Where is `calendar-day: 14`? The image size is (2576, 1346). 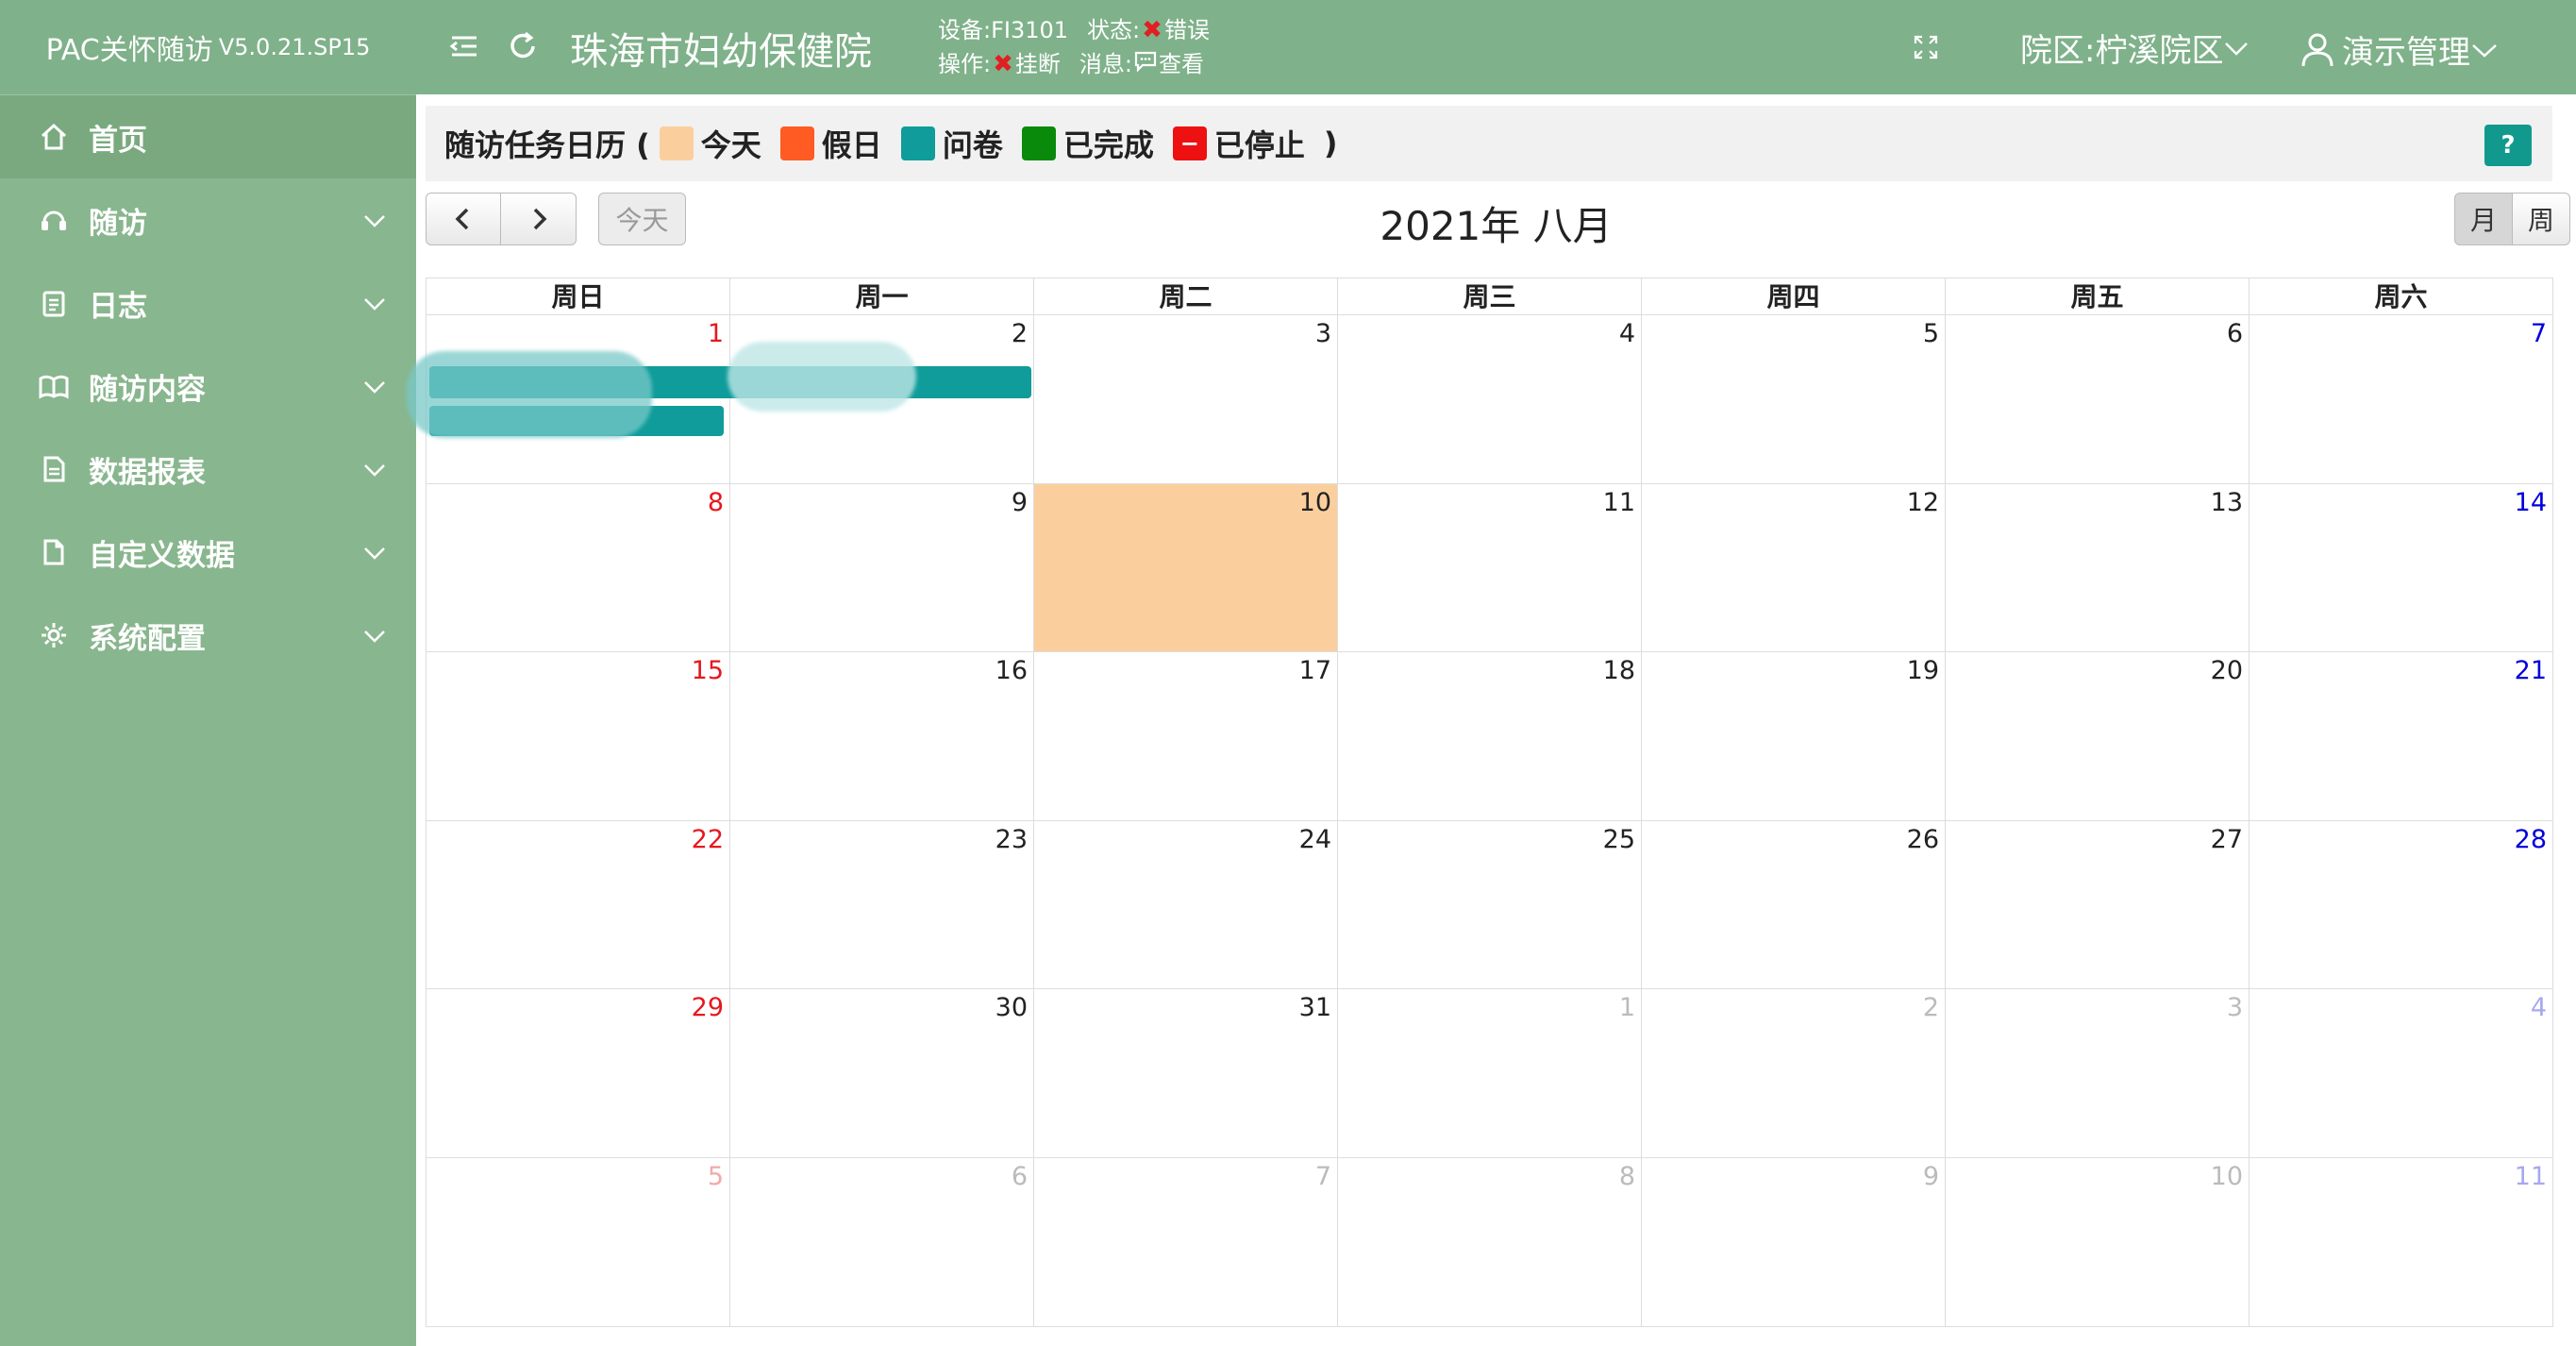
calendar-day: 14 is located at coordinates (2401, 568).